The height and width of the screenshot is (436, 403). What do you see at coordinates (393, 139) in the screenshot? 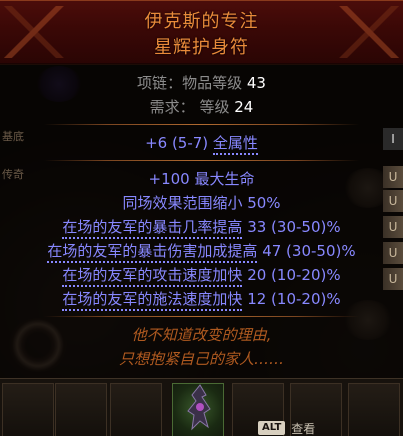
I see `side-tab: I` at bounding box center [393, 139].